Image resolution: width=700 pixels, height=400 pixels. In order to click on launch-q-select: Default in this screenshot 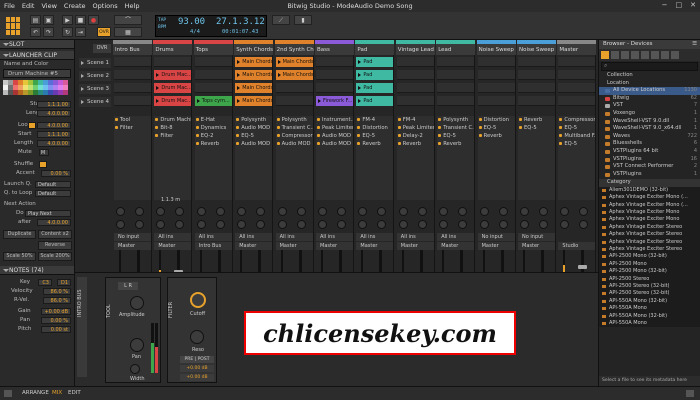, I will do `click(53, 184)`.